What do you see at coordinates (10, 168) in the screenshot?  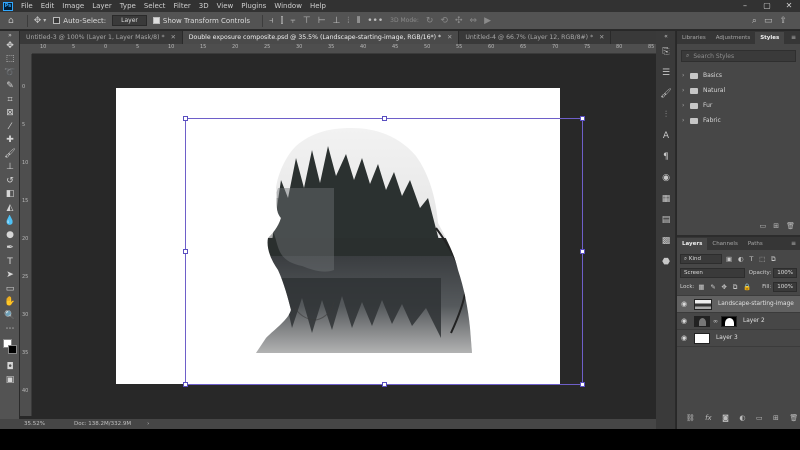 I see `clone-stamp-icon: ⊥` at bounding box center [10, 168].